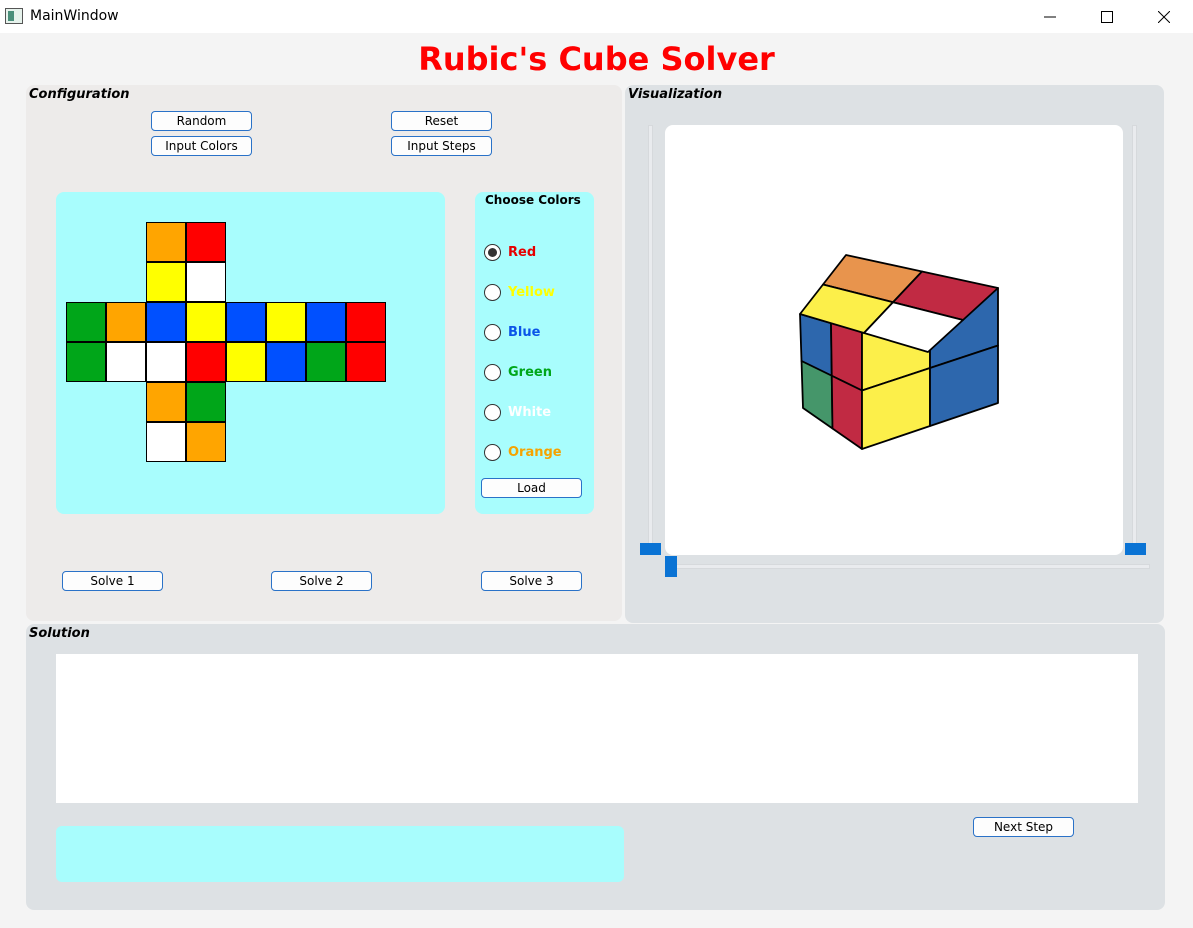  I want to click on color-option-red: Red, so click(510, 252).